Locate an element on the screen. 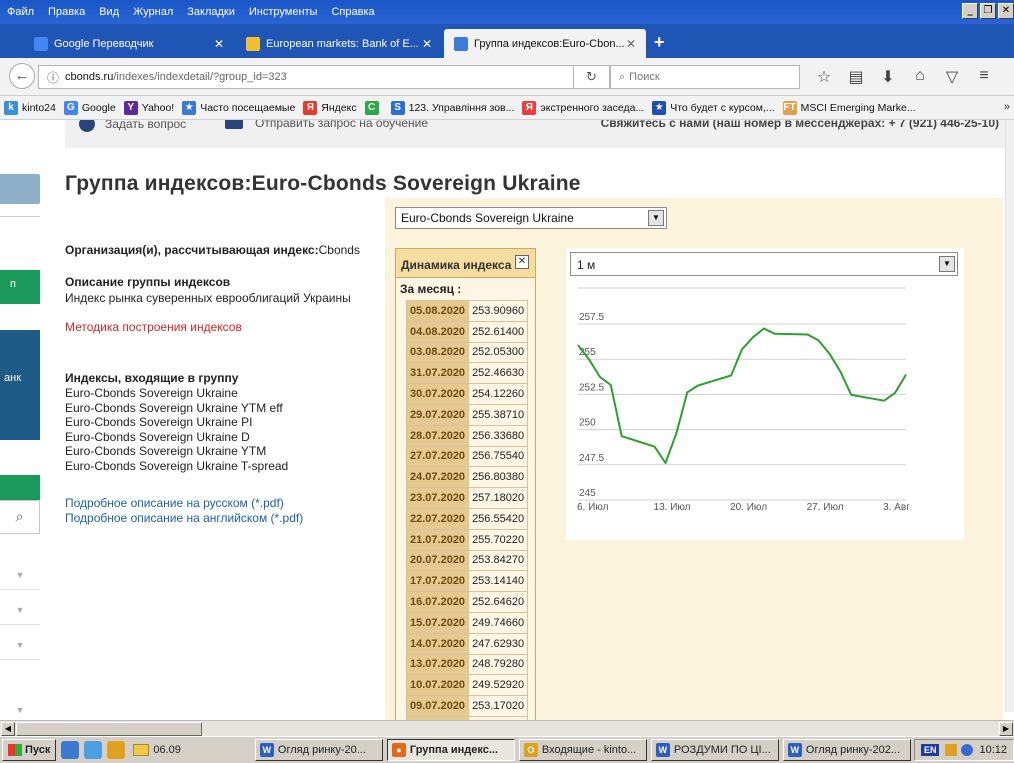 The image size is (1014, 763). list-item: Euro-Cbonds Sovereign Ukraine YTM eff is located at coordinates (176, 408).